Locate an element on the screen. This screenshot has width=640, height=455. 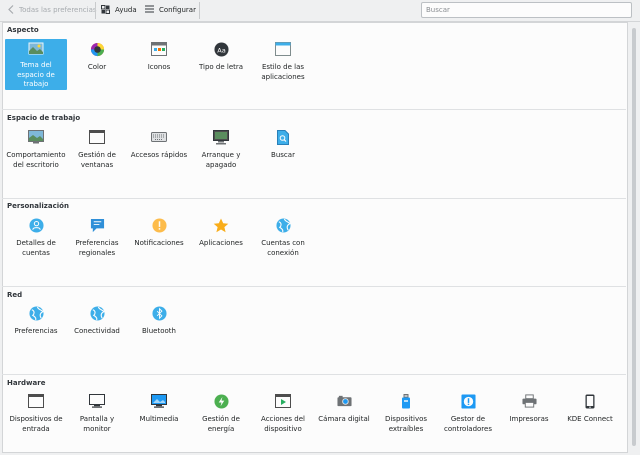
item-label: Cuentas con conexión is located at coordinates (283, 248).